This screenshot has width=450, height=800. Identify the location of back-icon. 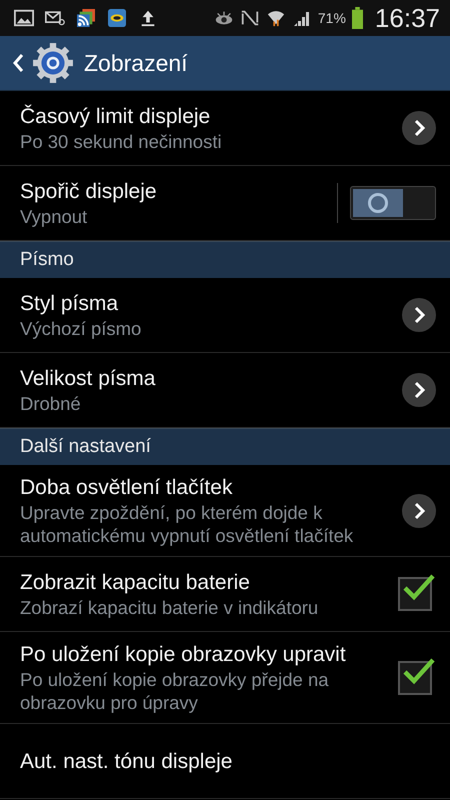
(18, 63).